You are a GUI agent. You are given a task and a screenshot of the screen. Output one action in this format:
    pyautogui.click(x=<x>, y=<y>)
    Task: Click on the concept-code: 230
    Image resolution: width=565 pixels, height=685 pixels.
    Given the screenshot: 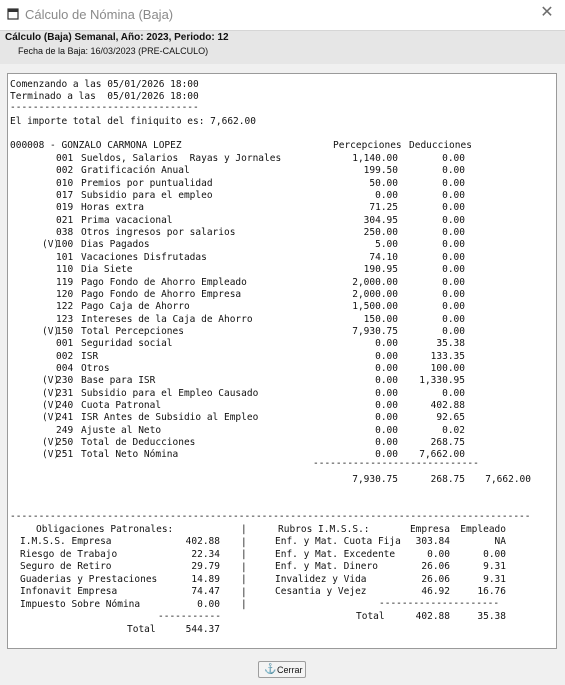 What is the action you would take?
    pyautogui.click(x=65, y=381)
    